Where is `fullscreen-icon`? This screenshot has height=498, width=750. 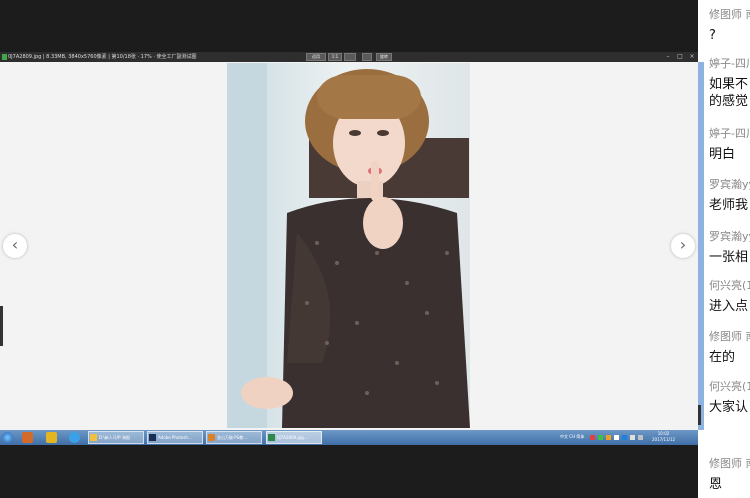 fullscreen-icon is located at coordinates (350, 57).